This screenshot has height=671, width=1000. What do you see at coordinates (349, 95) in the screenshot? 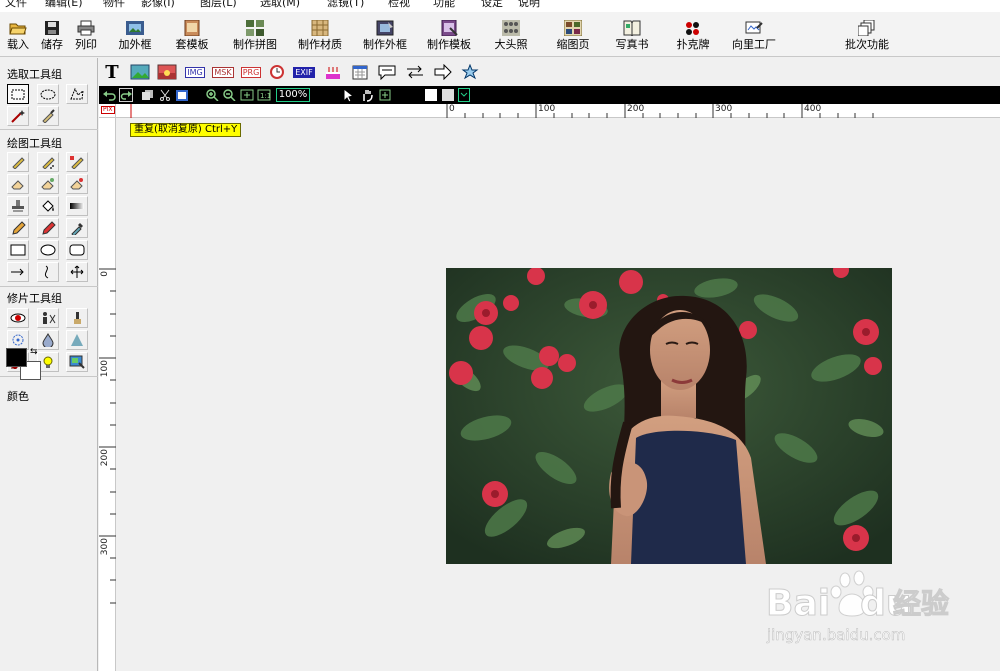
I see `pointer-tool-button` at bounding box center [349, 95].